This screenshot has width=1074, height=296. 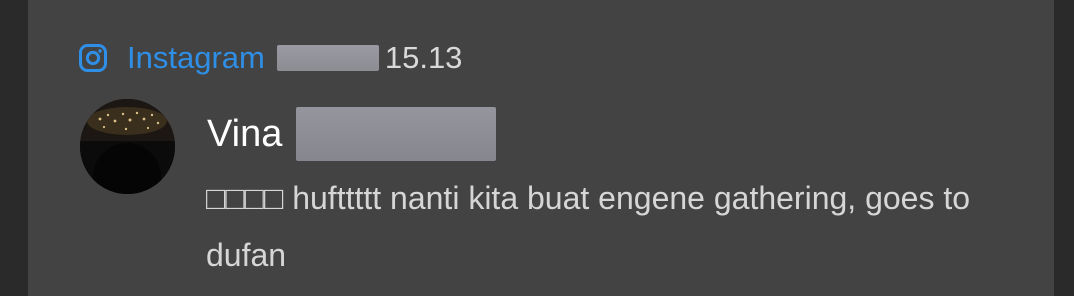 What do you see at coordinates (327, 58) in the screenshot?
I see `redacted-subtext` at bounding box center [327, 58].